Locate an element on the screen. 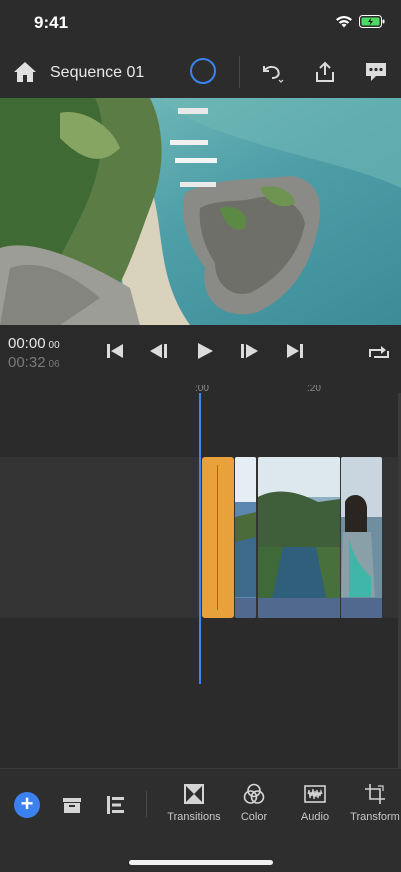 The width and height of the screenshot is (401, 872). color-icon is located at coordinates (254, 793).